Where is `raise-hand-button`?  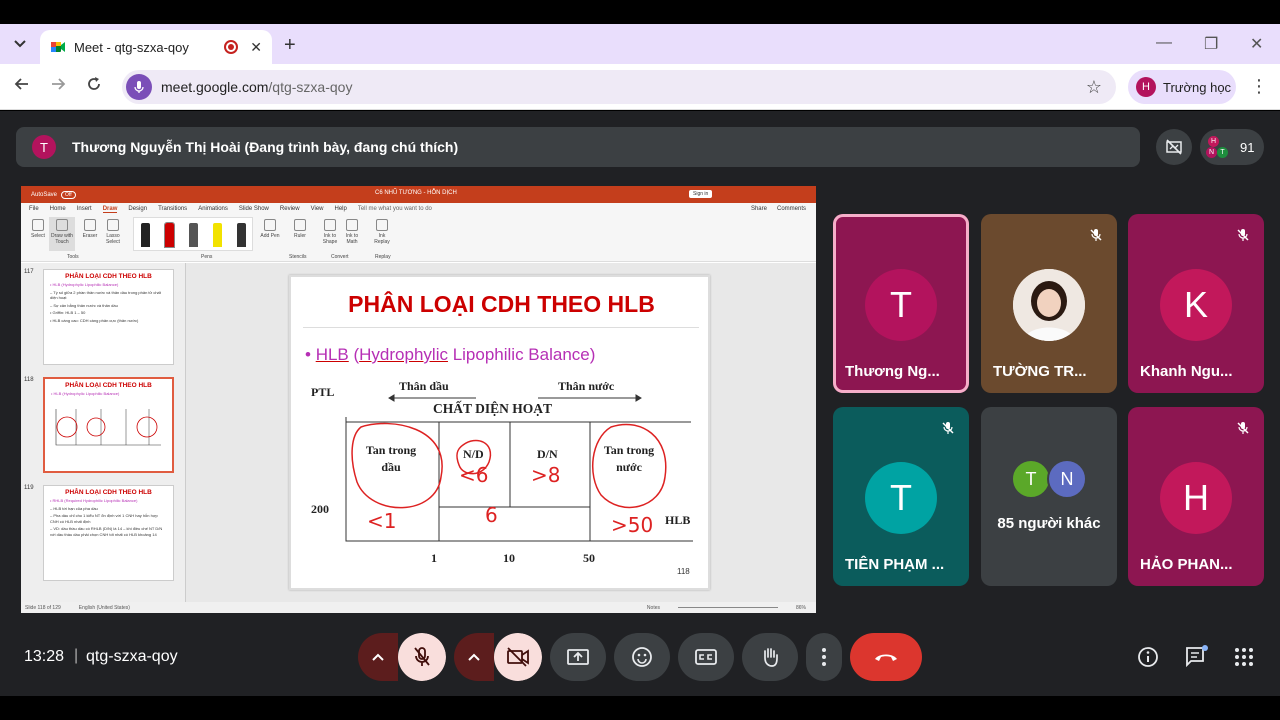 raise-hand-button is located at coordinates (770, 657).